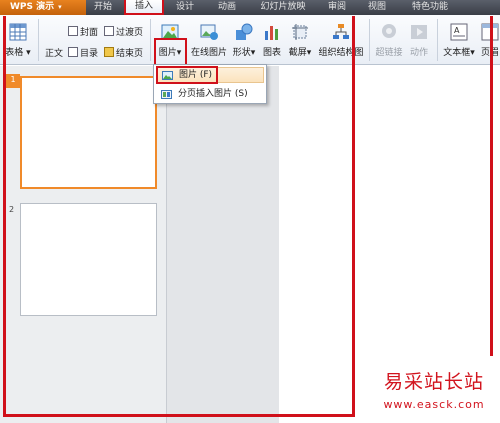 Image resolution: width=500 pixels, height=423 pixels. I want to click on cover-label: 封面, so click(89, 33).